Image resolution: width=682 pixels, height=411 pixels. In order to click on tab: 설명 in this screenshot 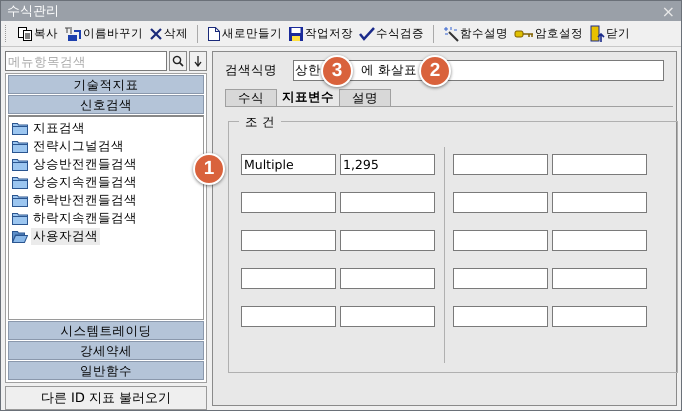, I will do `click(365, 97)`.